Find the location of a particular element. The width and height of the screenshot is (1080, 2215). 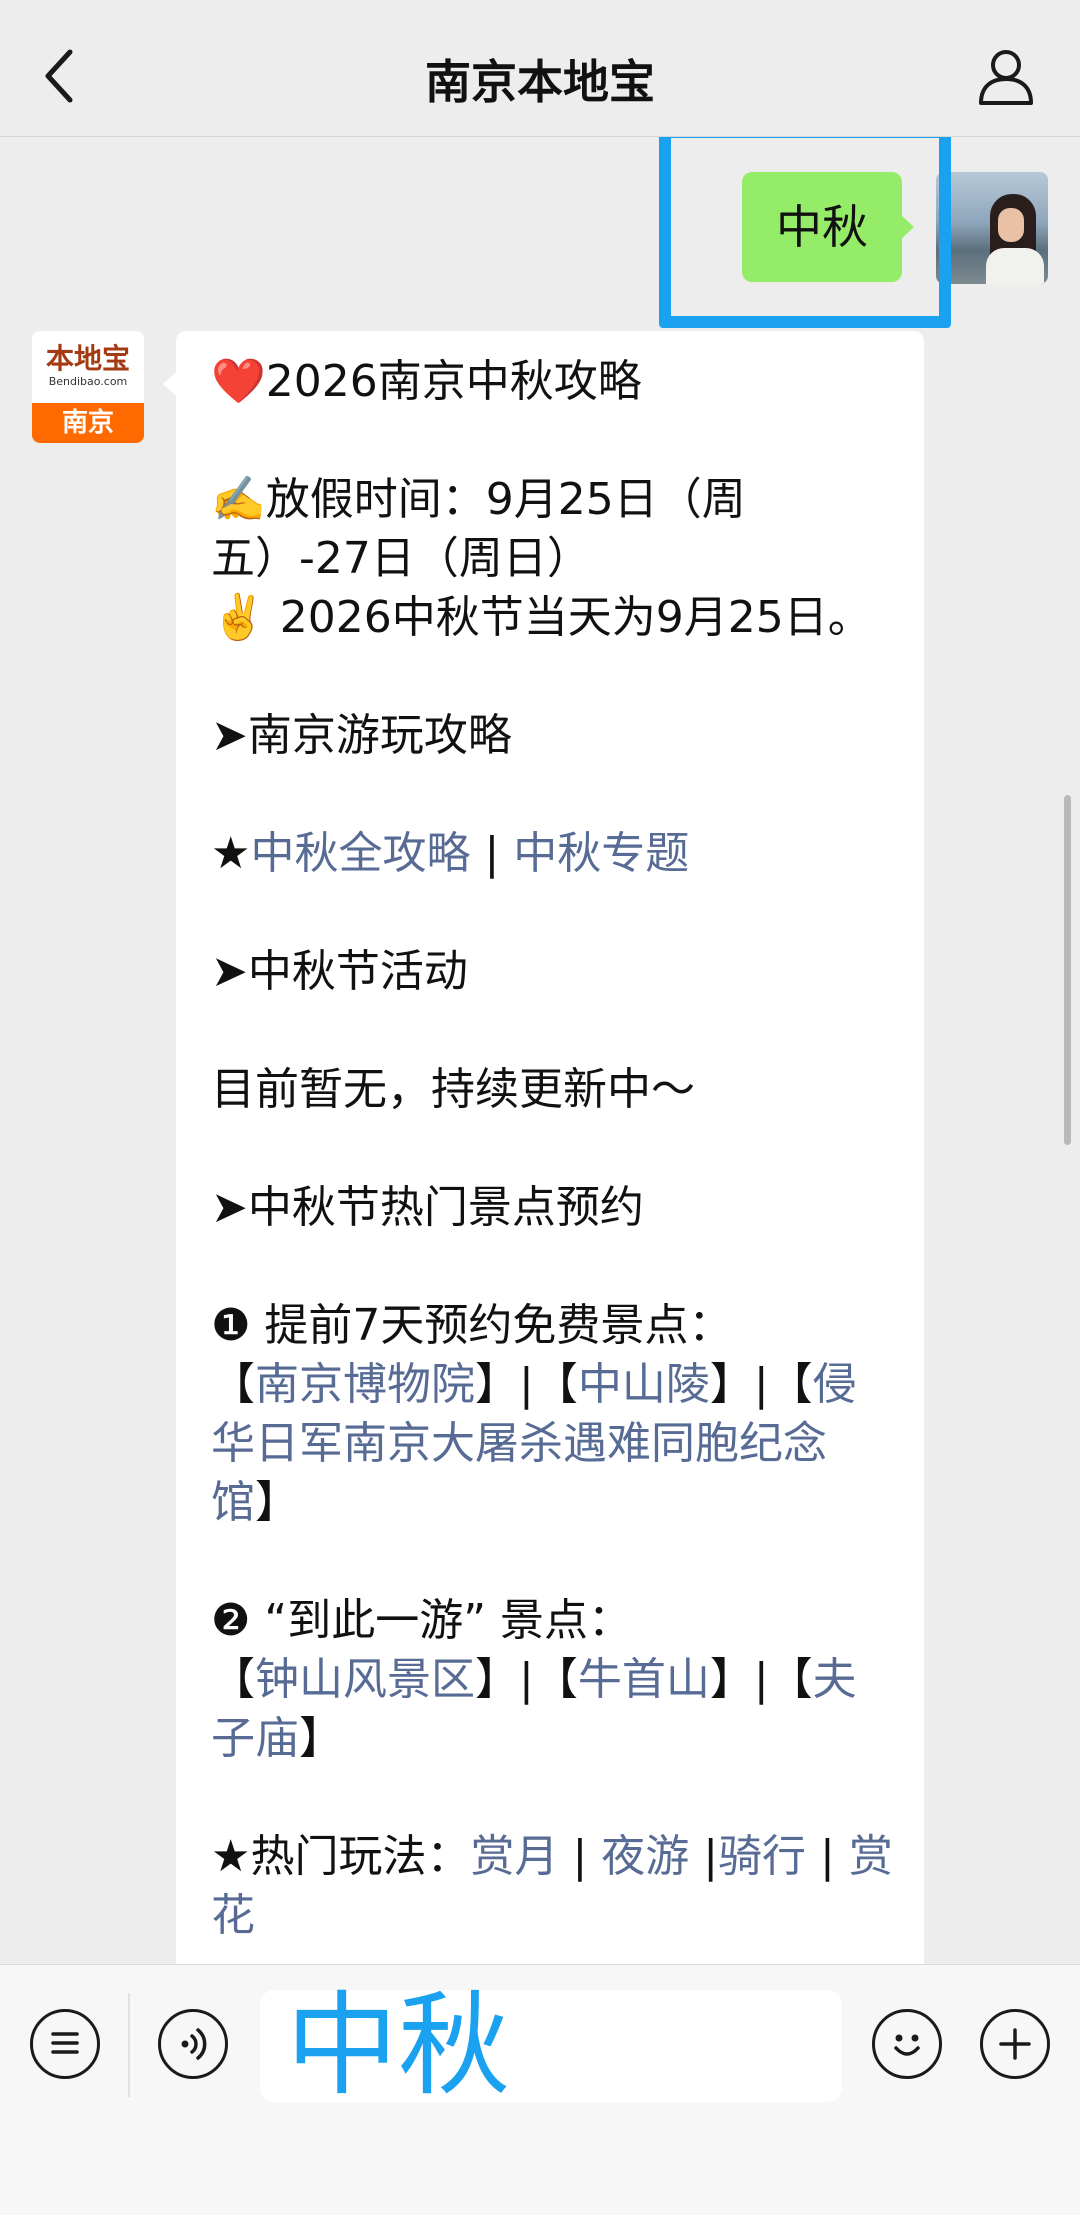

reservation-links: 【南京博物院】|【中山陵】|【侵华日军南京大屠杀遇难同胞纪念馆】 is located at coordinates (534, 1443).